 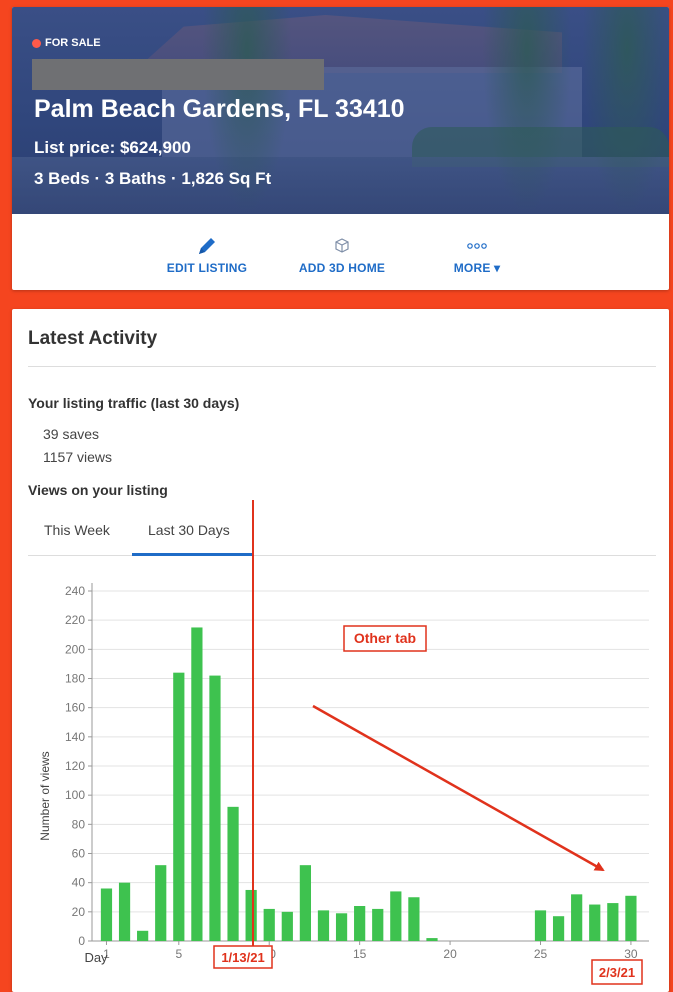 What do you see at coordinates (75, 708) in the screenshot?
I see `y-tick-label: 160` at bounding box center [75, 708].